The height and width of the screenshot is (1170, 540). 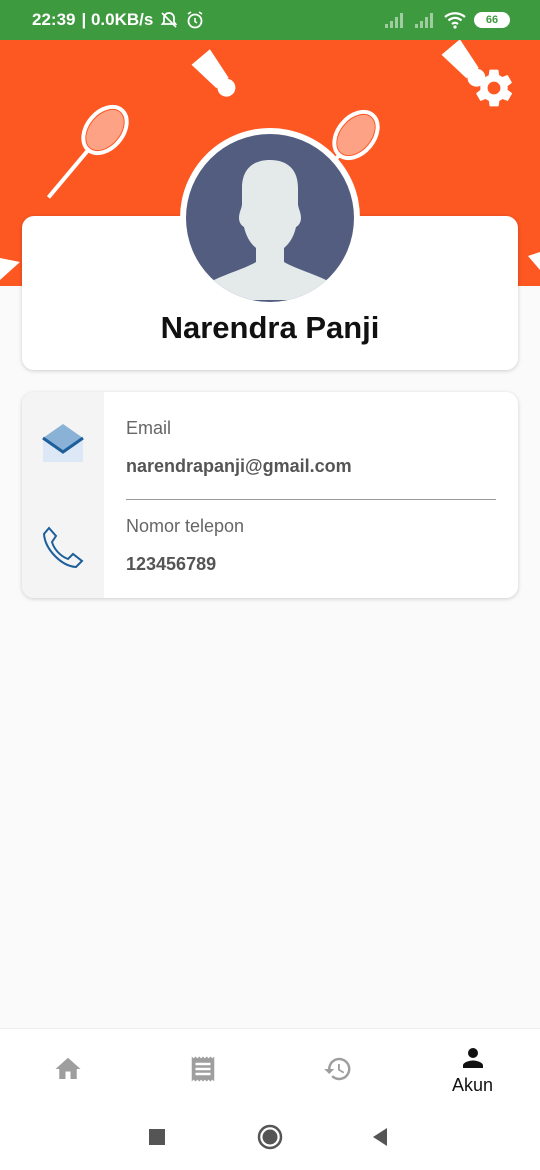 I want to click on nav-item-account: Akun, so click(x=472, y=1069).